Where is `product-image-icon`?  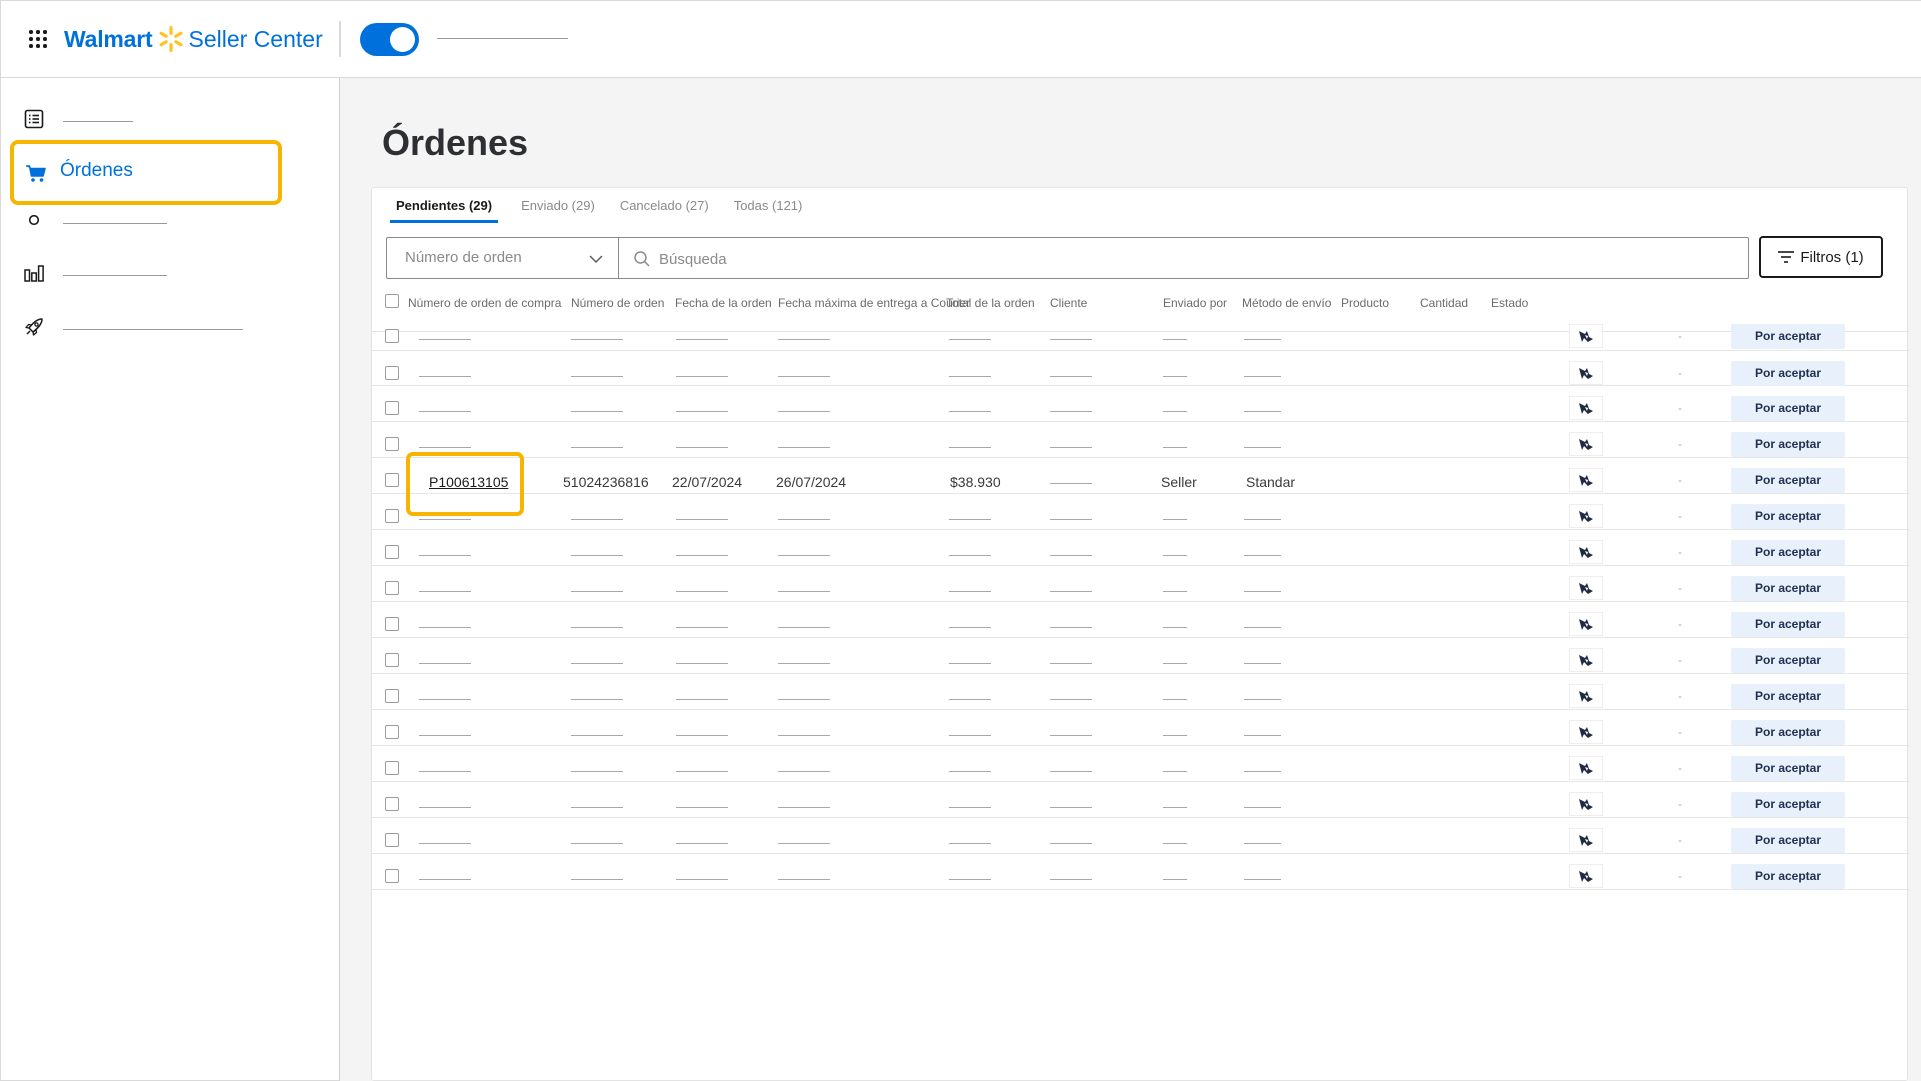
product-image-icon is located at coordinates (1586, 516).